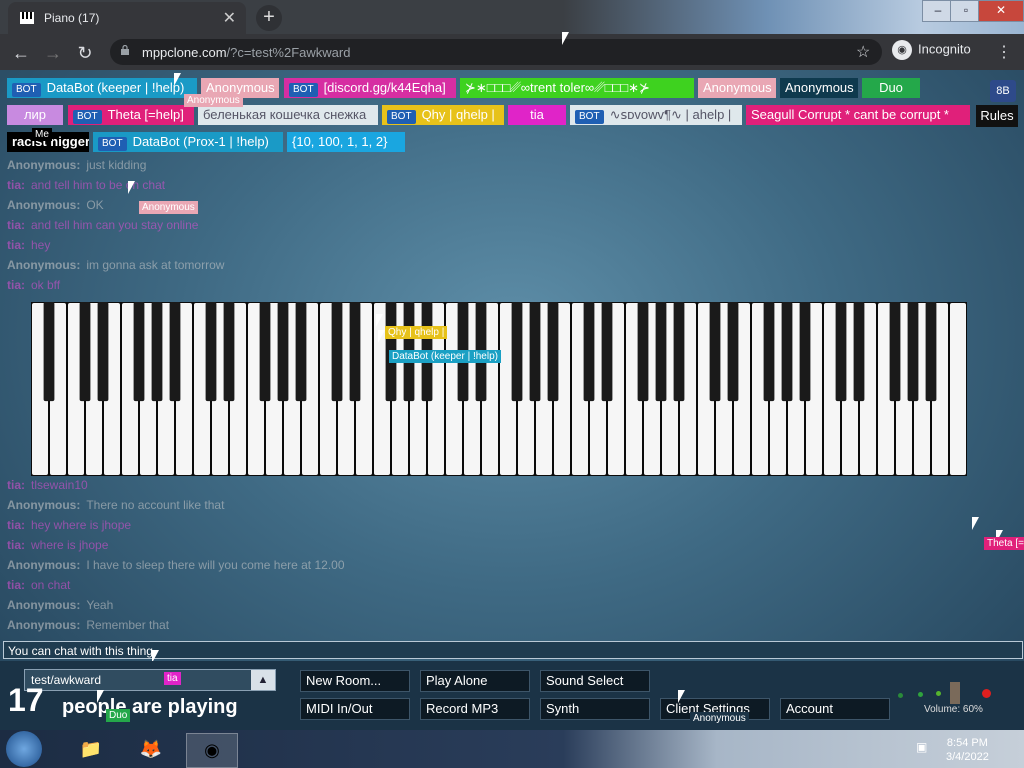  I want to click on cursor-label: Anonymous, so click(719, 718).